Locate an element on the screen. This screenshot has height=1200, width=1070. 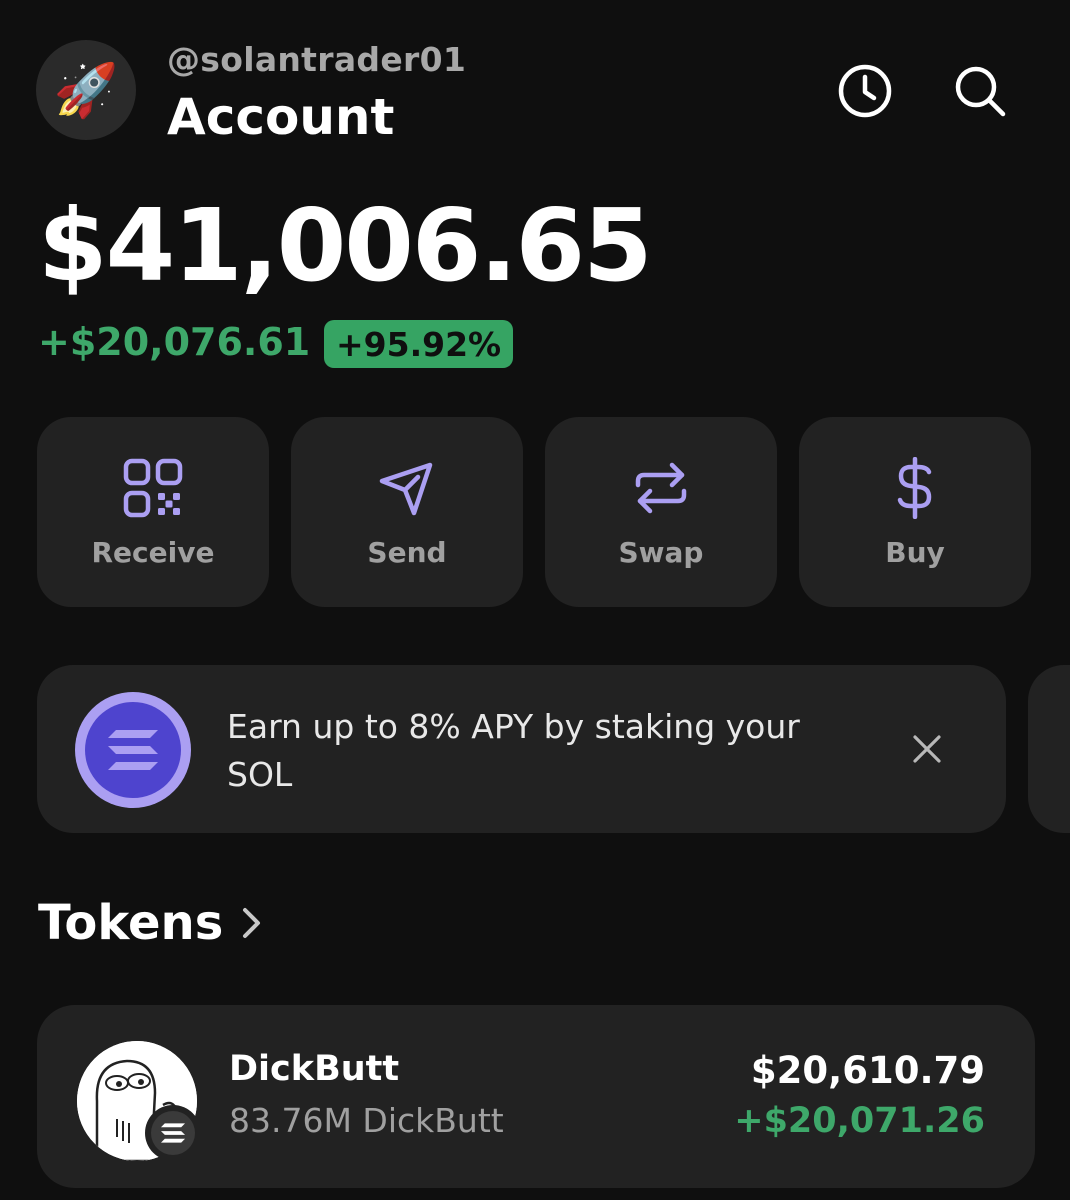
history-button is located at coordinates (865, 91).